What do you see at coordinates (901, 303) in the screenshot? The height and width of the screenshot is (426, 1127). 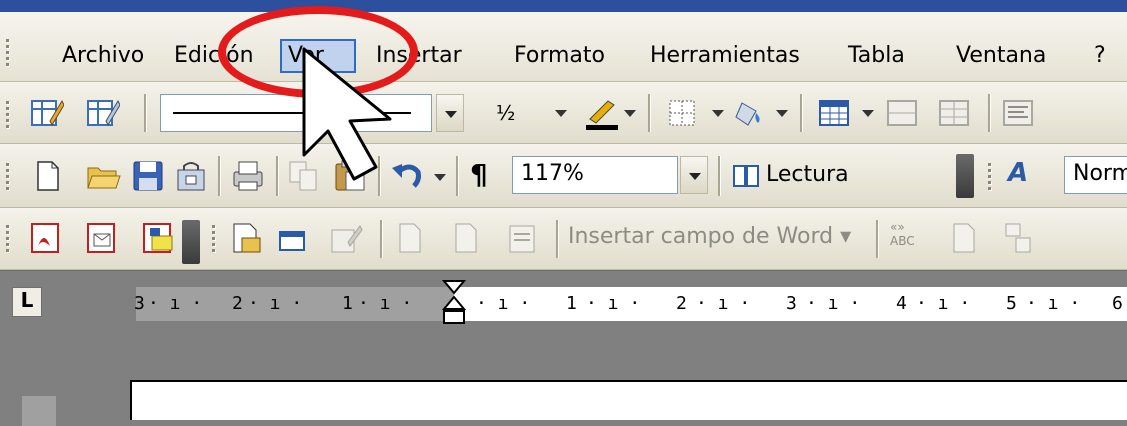 I see `ruler-tick: 4` at bounding box center [901, 303].